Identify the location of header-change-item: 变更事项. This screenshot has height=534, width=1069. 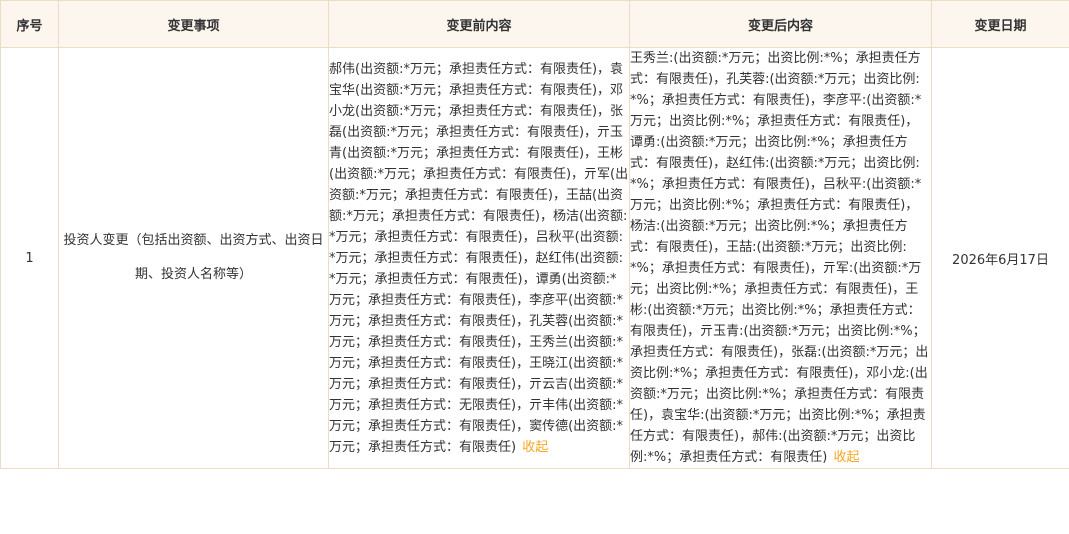
(193, 24).